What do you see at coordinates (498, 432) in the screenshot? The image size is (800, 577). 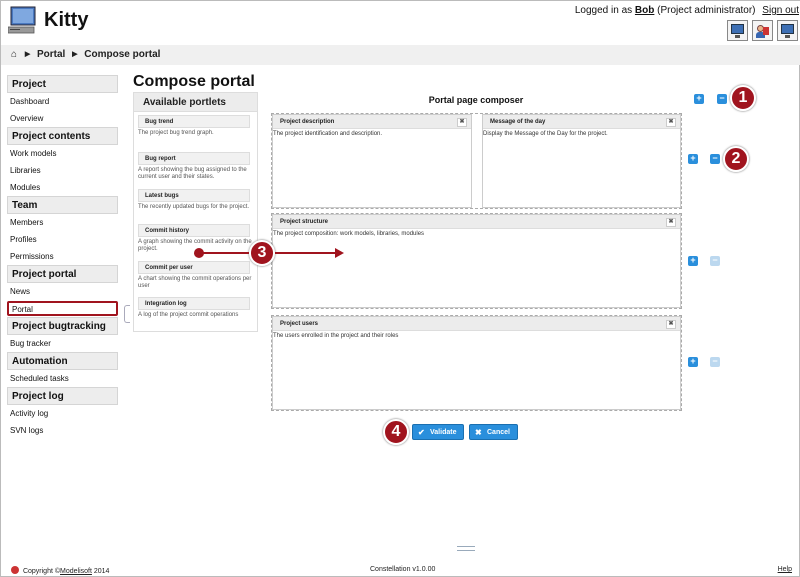 I see `cancel-label: Cancel` at bounding box center [498, 432].